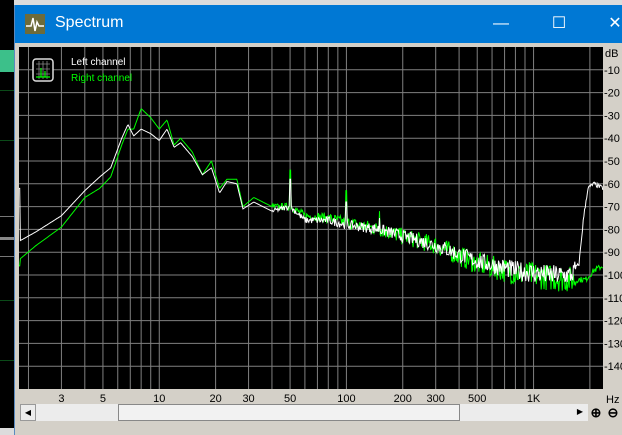 The width and height of the screenshot is (622, 435). What do you see at coordinates (7, 214) in the screenshot?
I see `background-app` at bounding box center [7, 214].